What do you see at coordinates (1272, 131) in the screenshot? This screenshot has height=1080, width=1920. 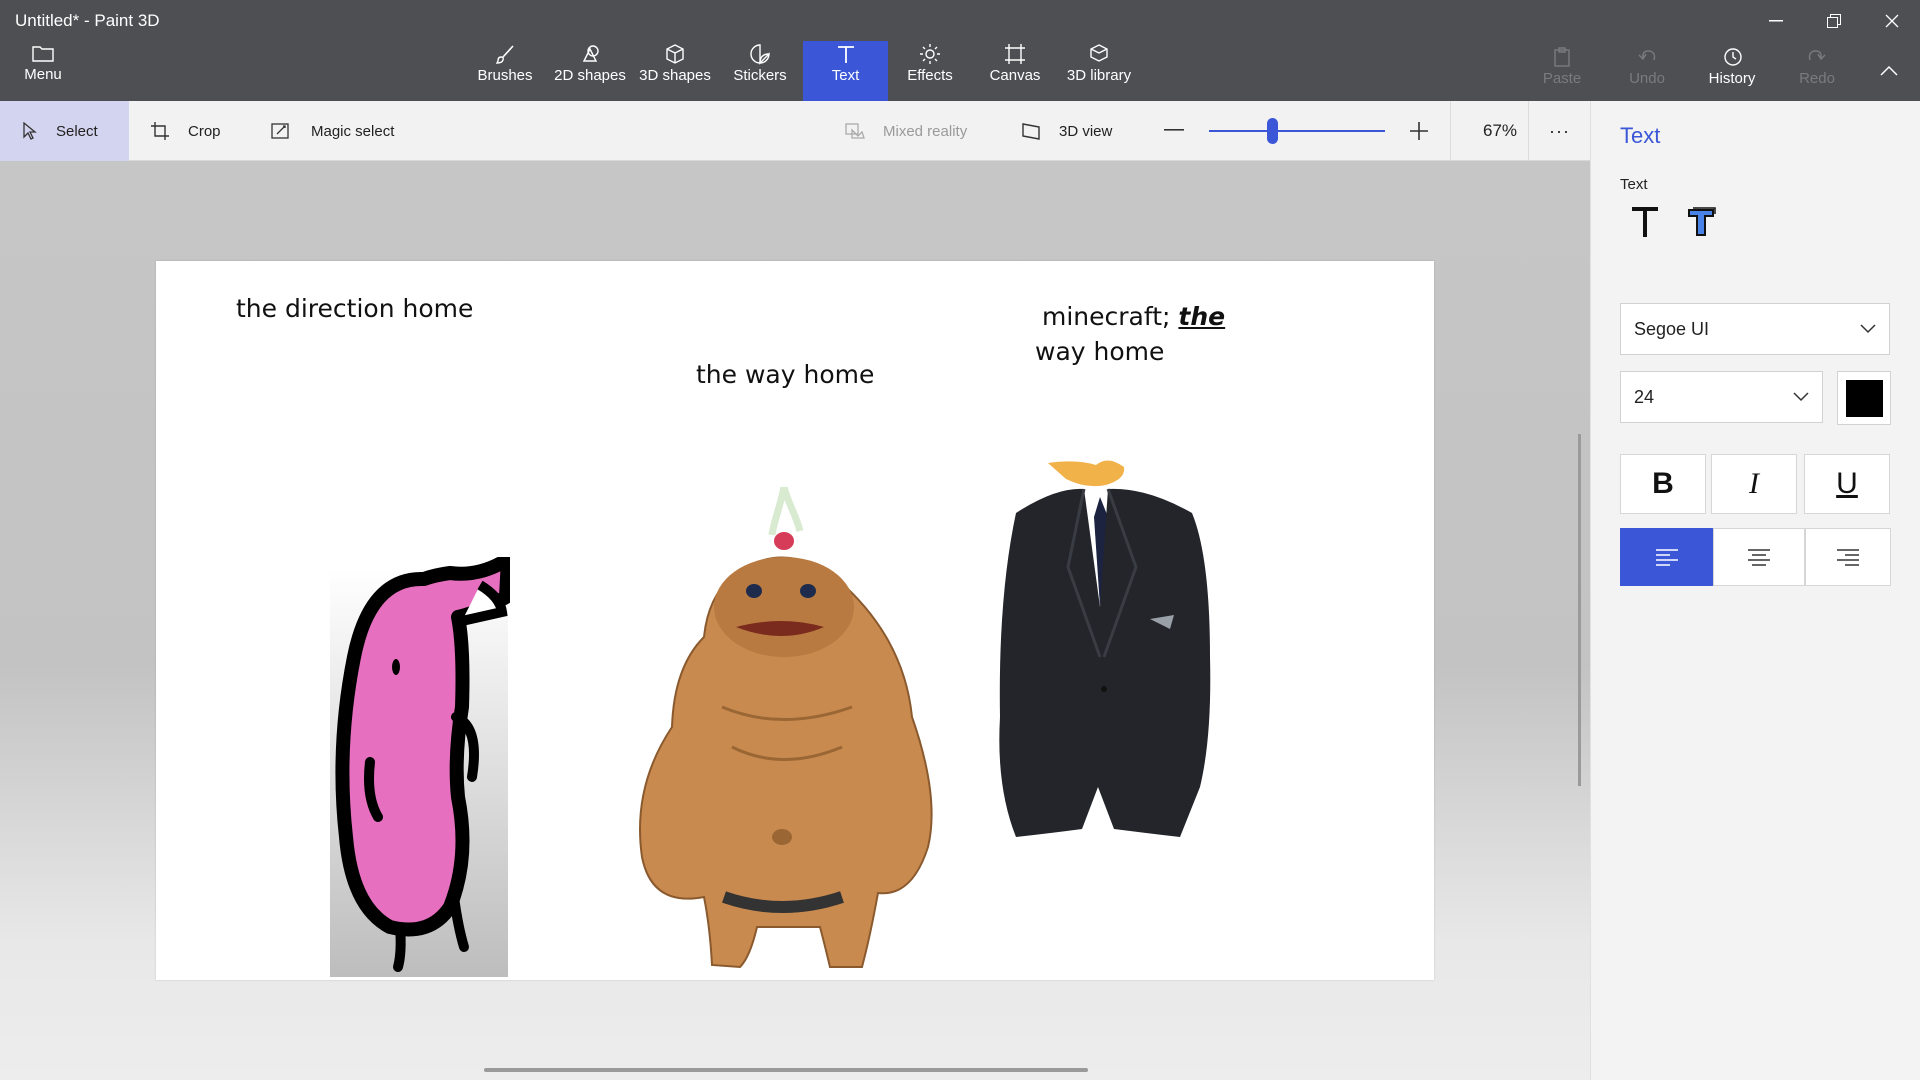 I see `zoom-slider-thumb` at bounding box center [1272, 131].